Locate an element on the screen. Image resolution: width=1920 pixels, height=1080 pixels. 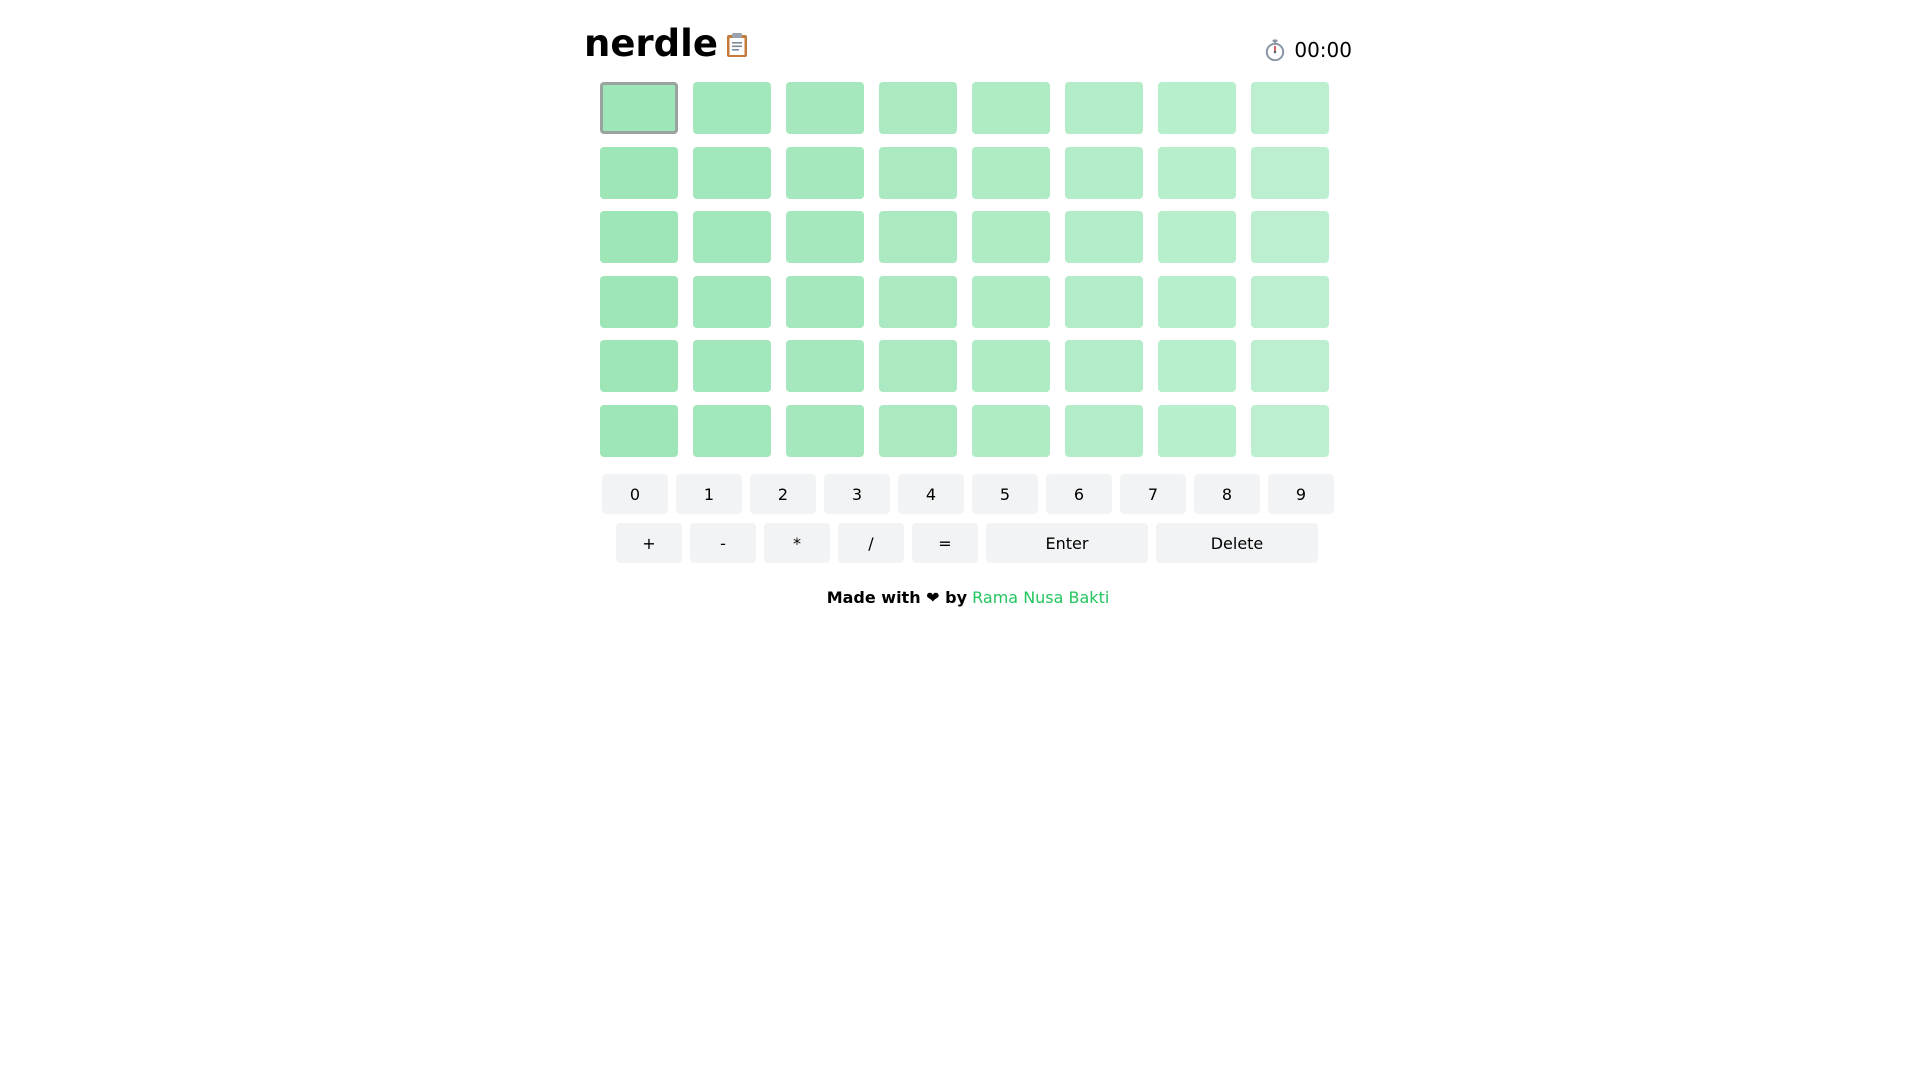
footer: Made with ❤ by Rama Nusa Bakti is located at coordinates (968, 598).